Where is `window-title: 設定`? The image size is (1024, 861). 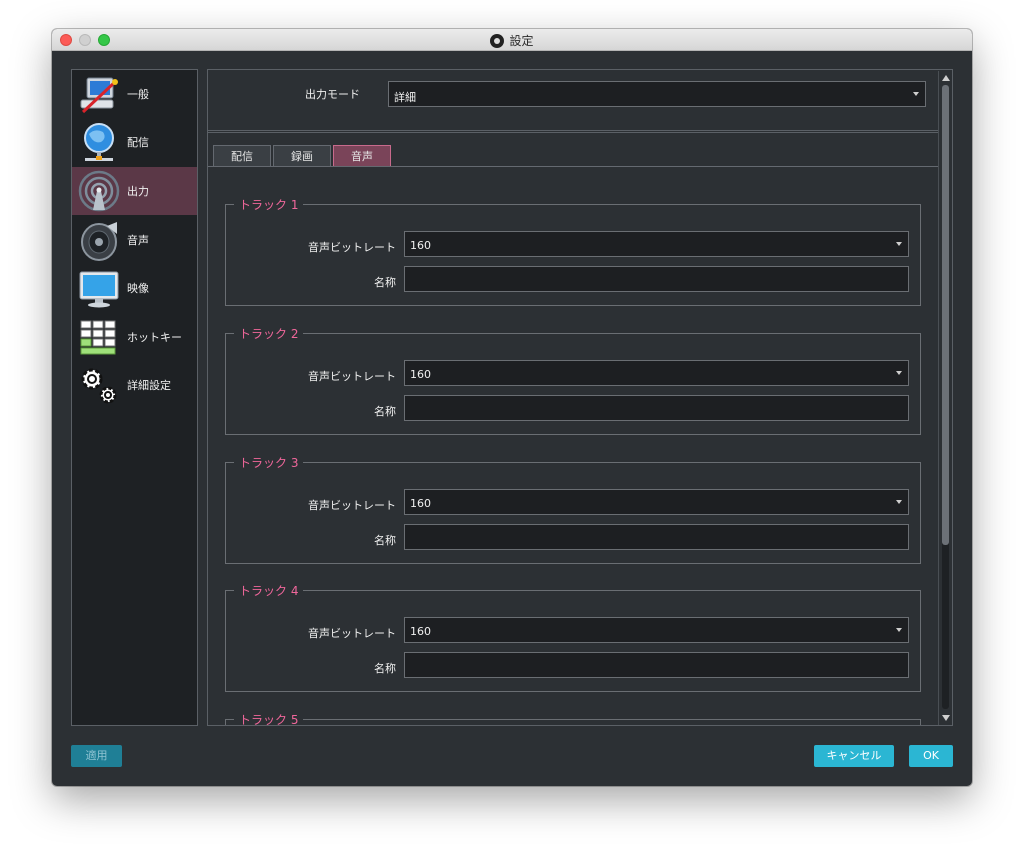 window-title: 設定 is located at coordinates (521, 41).